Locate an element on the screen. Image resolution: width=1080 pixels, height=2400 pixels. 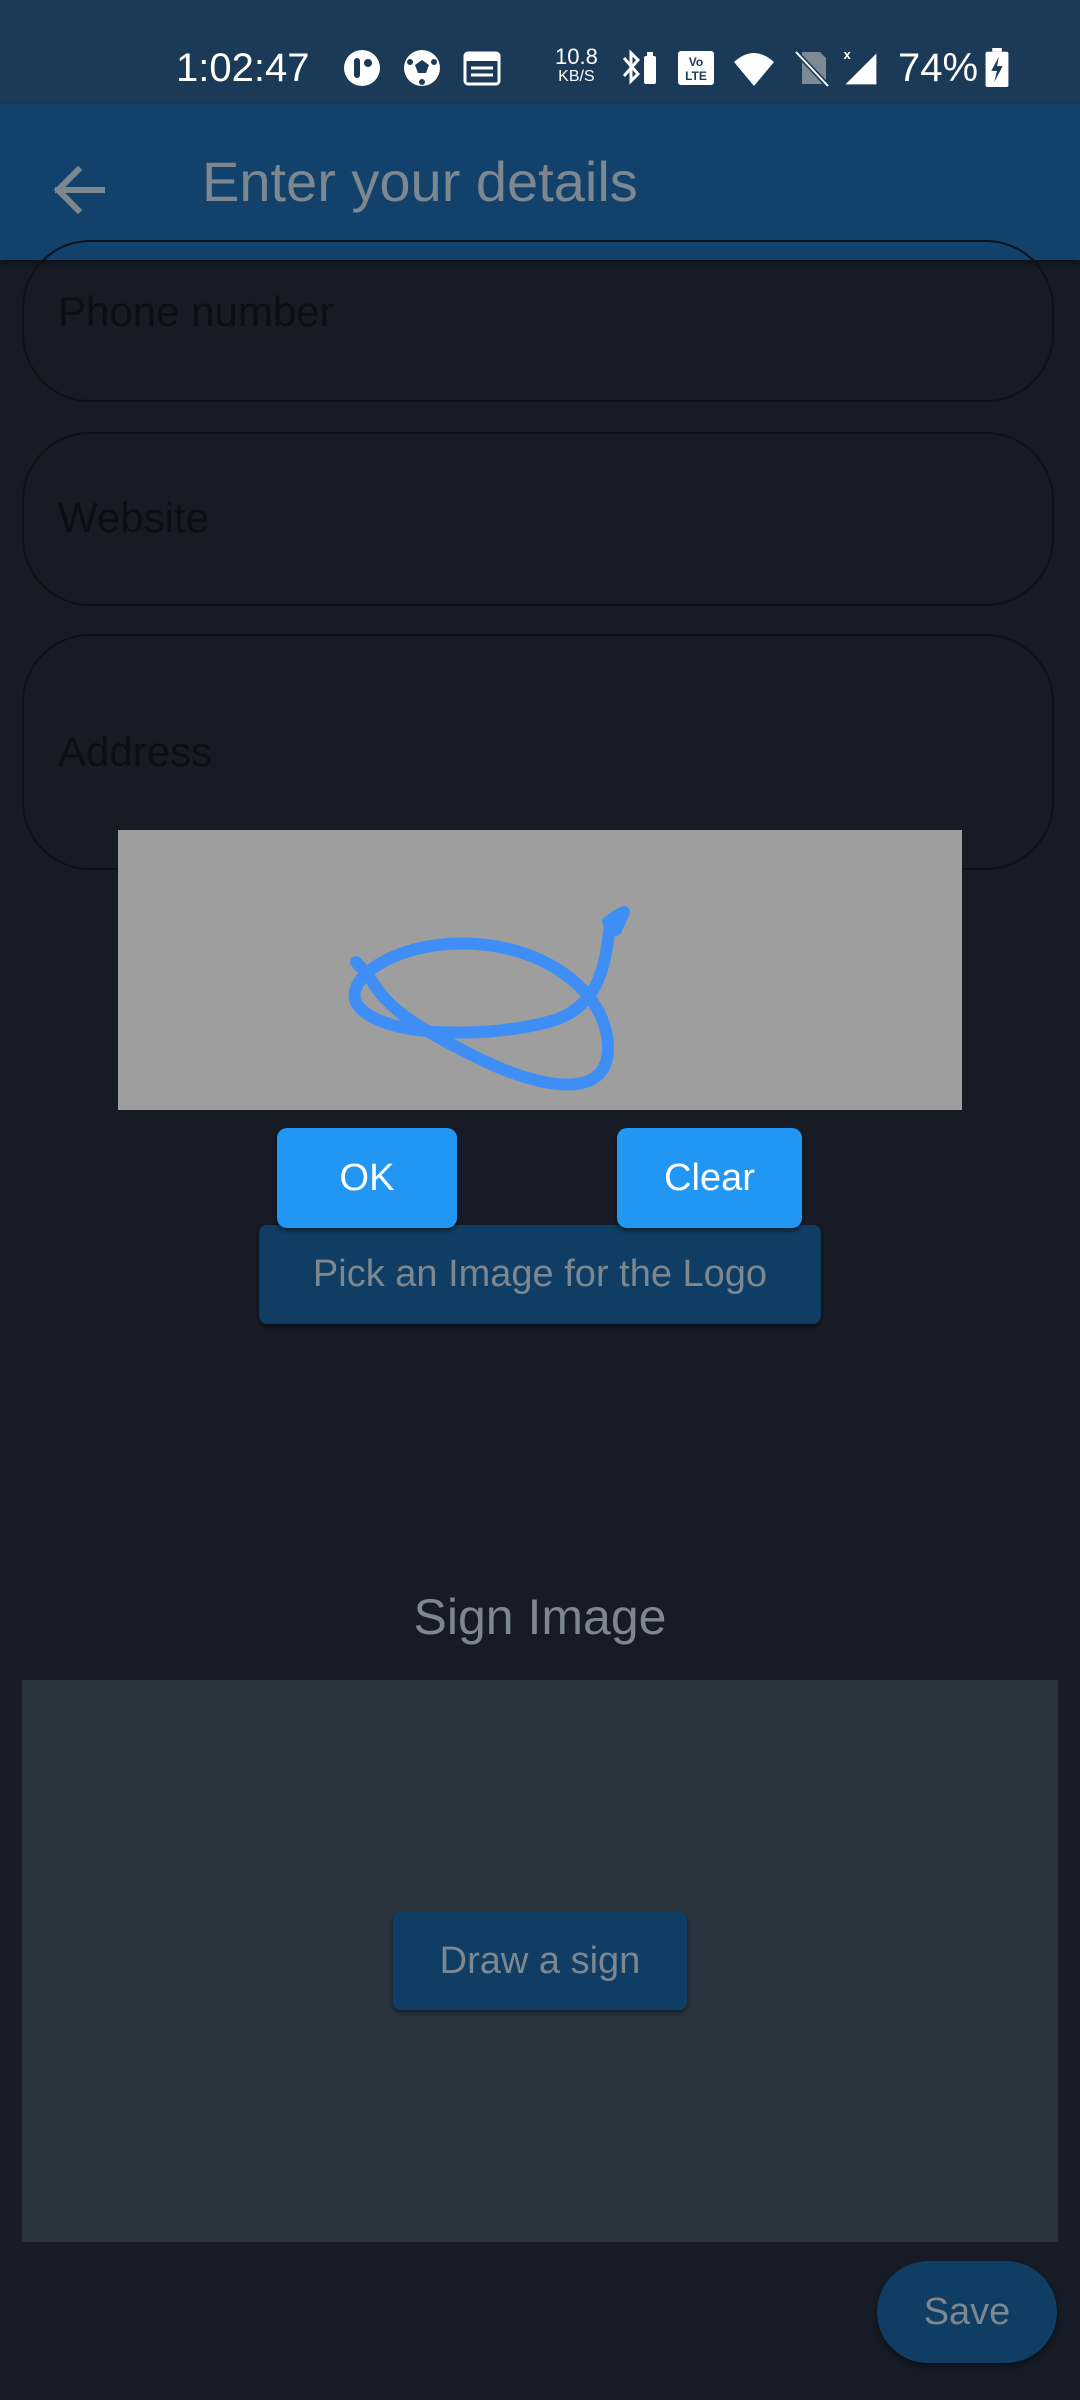
app-notification-icon is located at coordinates (362, 68).